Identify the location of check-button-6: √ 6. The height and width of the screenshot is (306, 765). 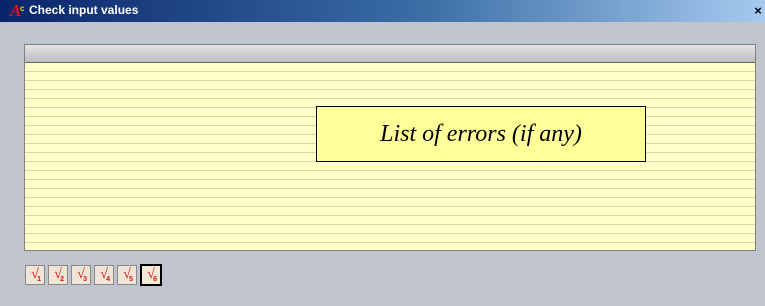
(151, 275).